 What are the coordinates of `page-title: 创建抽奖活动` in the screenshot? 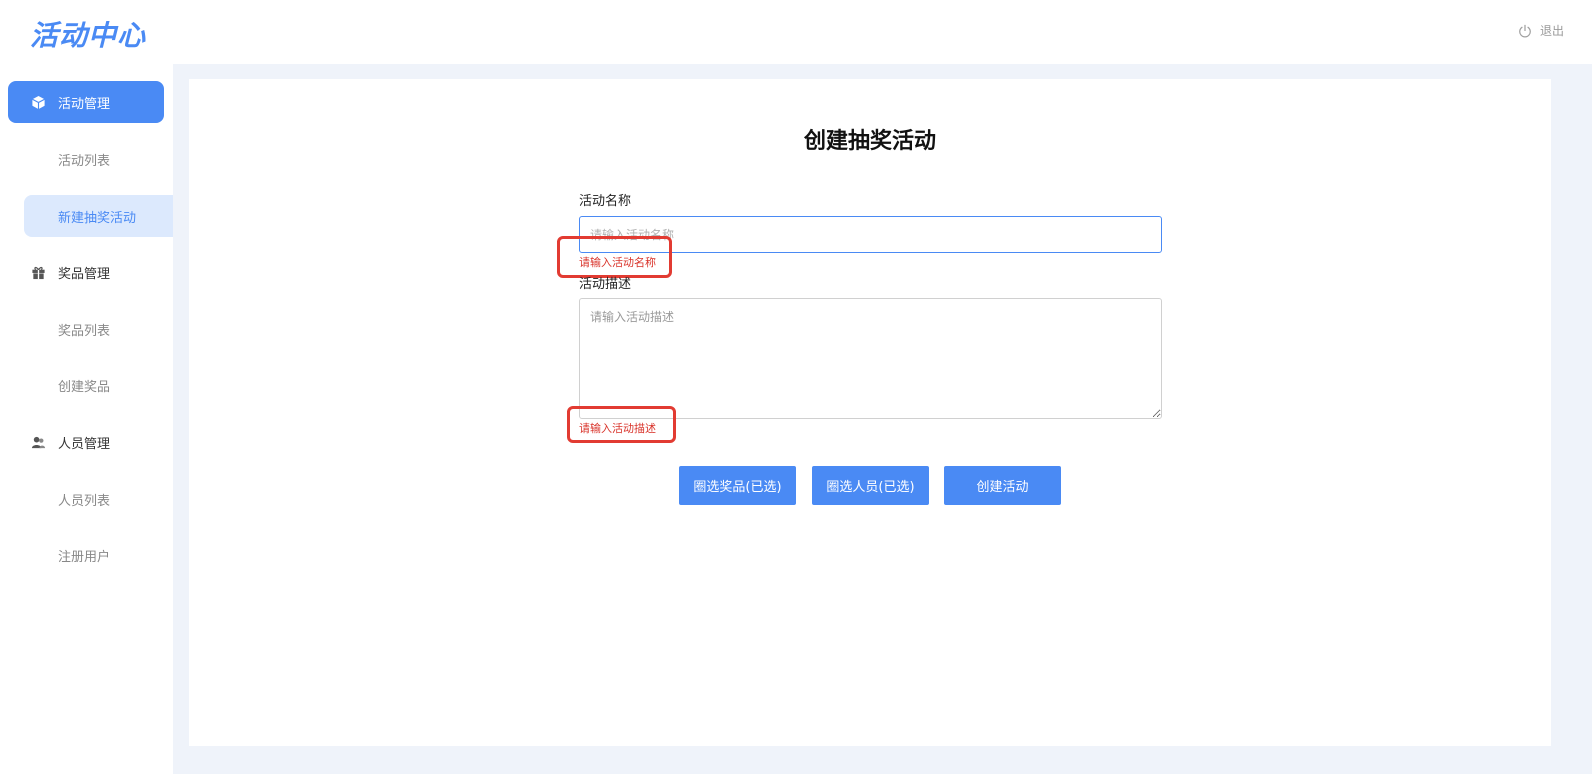 It's located at (869, 141).